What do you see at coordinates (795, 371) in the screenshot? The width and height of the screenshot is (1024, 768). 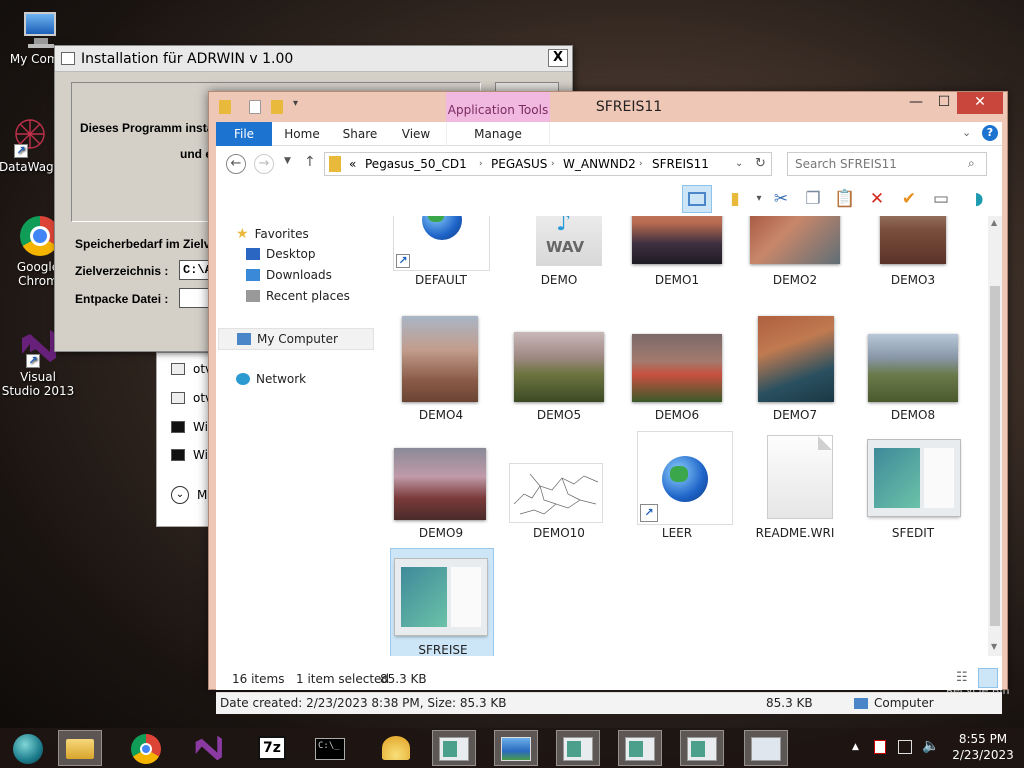 I see `file-item-demo7: DEMO7` at bounding box center [795, 371].